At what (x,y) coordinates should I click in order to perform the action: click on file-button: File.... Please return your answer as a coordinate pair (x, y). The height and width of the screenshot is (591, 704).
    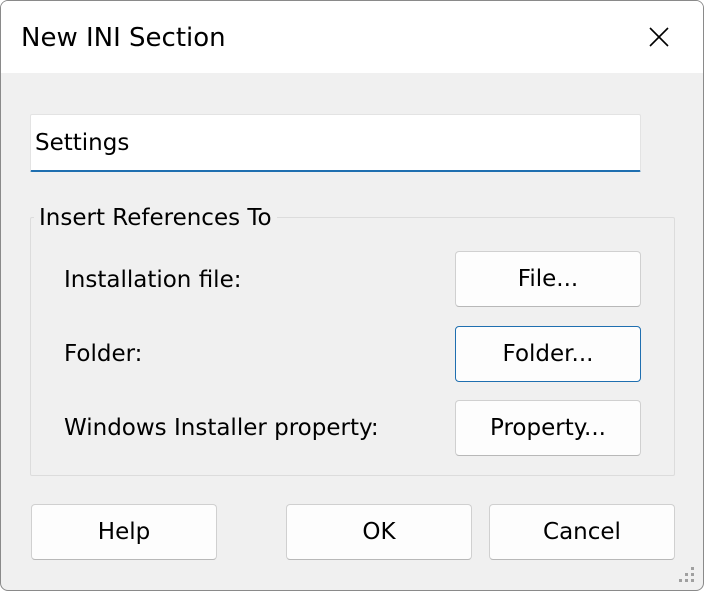
    Looking at the image, I should click on (548, 279).